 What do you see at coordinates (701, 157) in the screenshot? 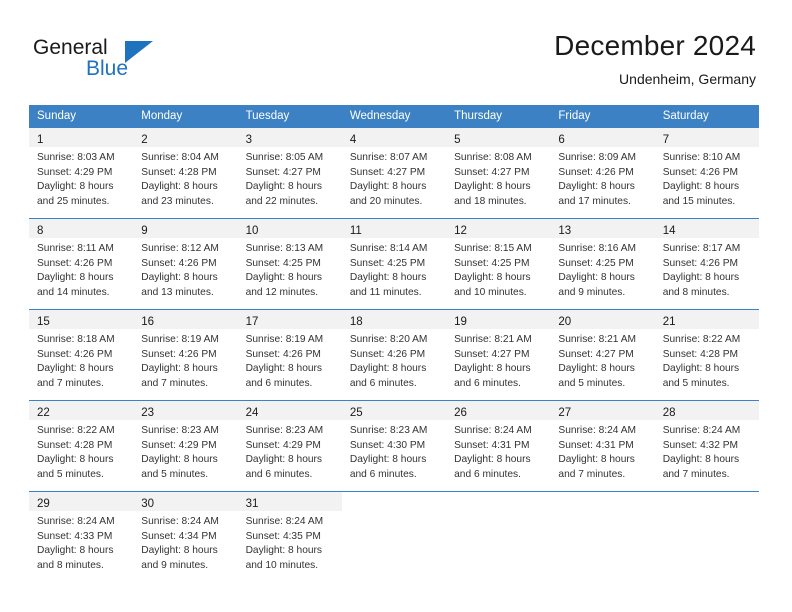
I see `sunrise-text: Sunrise: 8:10 AM` at bounding box center [701, 157].